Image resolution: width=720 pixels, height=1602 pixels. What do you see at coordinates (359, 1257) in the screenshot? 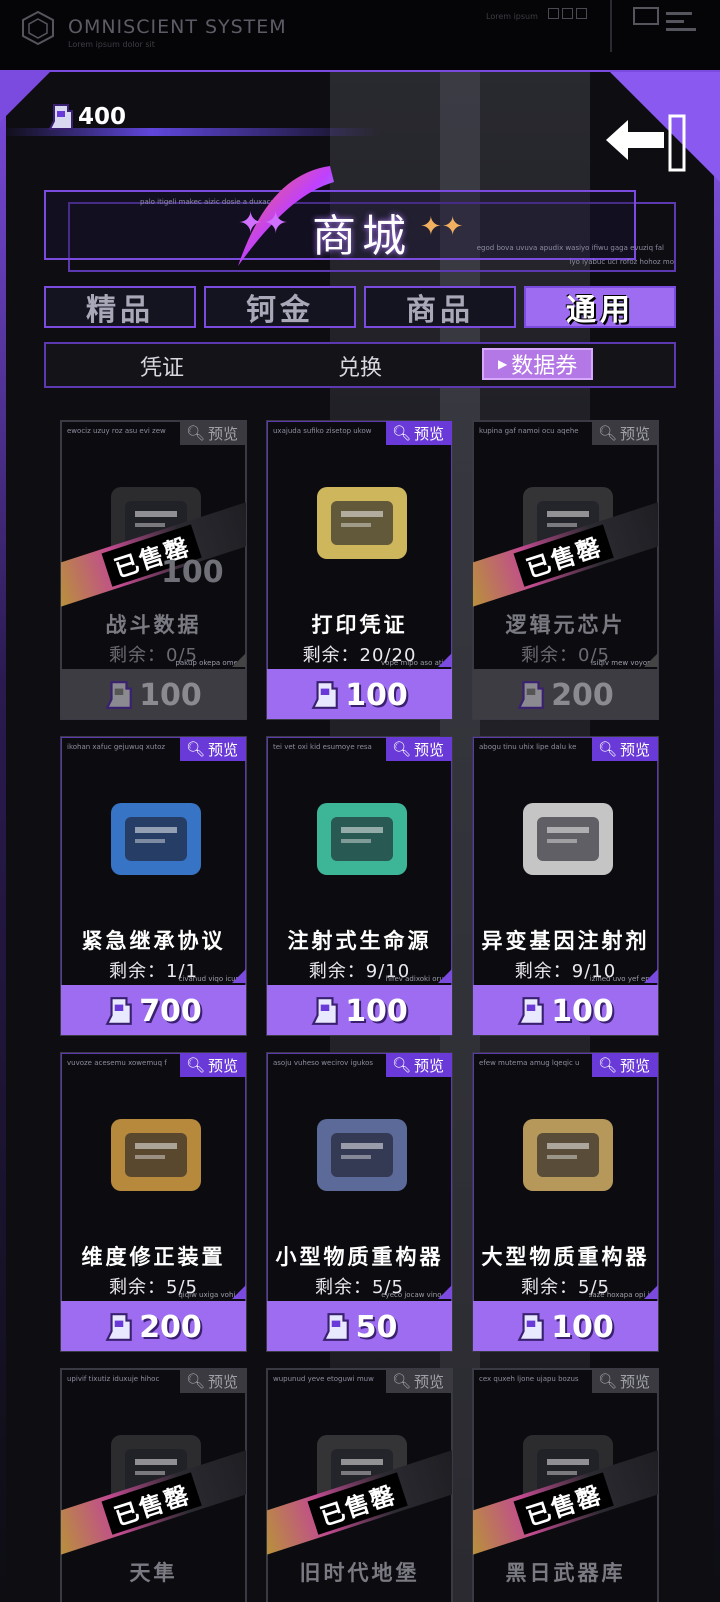
I see `item-name: 小型物质重构器` at bounding box center [359, 1257].